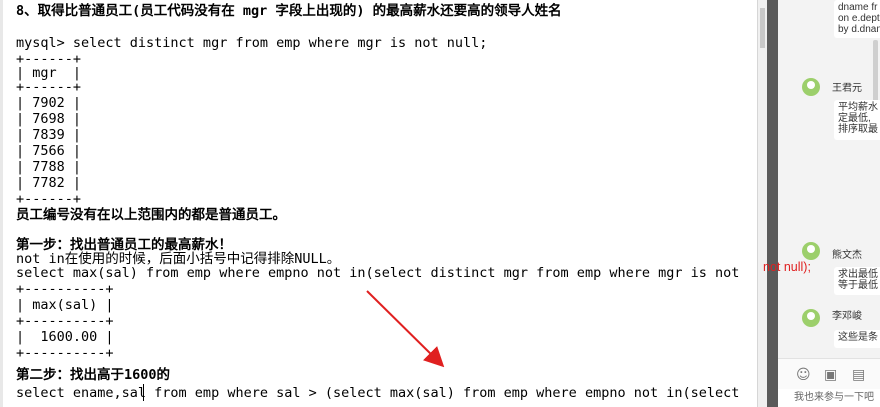 Image resolution: width=880 pixels, height=407 pixels. What do you see at coordinates (857, 120) in the screenshot?
I see `chat-message: 平均薪水 定最低, 排序取最` at bounding box center [857, 120].